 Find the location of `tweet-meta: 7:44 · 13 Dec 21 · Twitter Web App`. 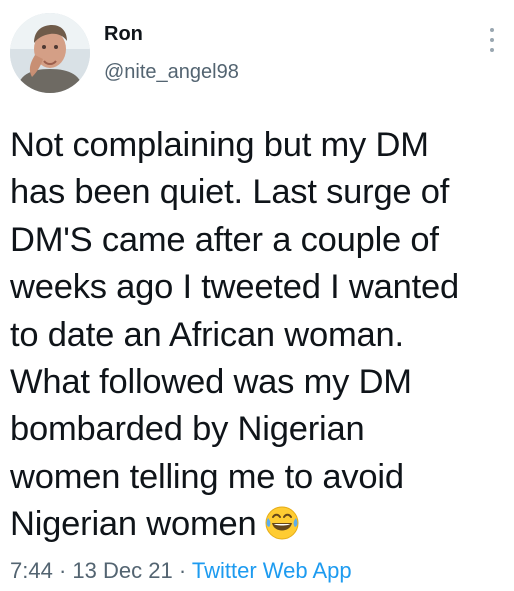

tweet-meta: 7:44 · 13 Dec 21 · Twitter Web App is located at coordinates (181, 571).